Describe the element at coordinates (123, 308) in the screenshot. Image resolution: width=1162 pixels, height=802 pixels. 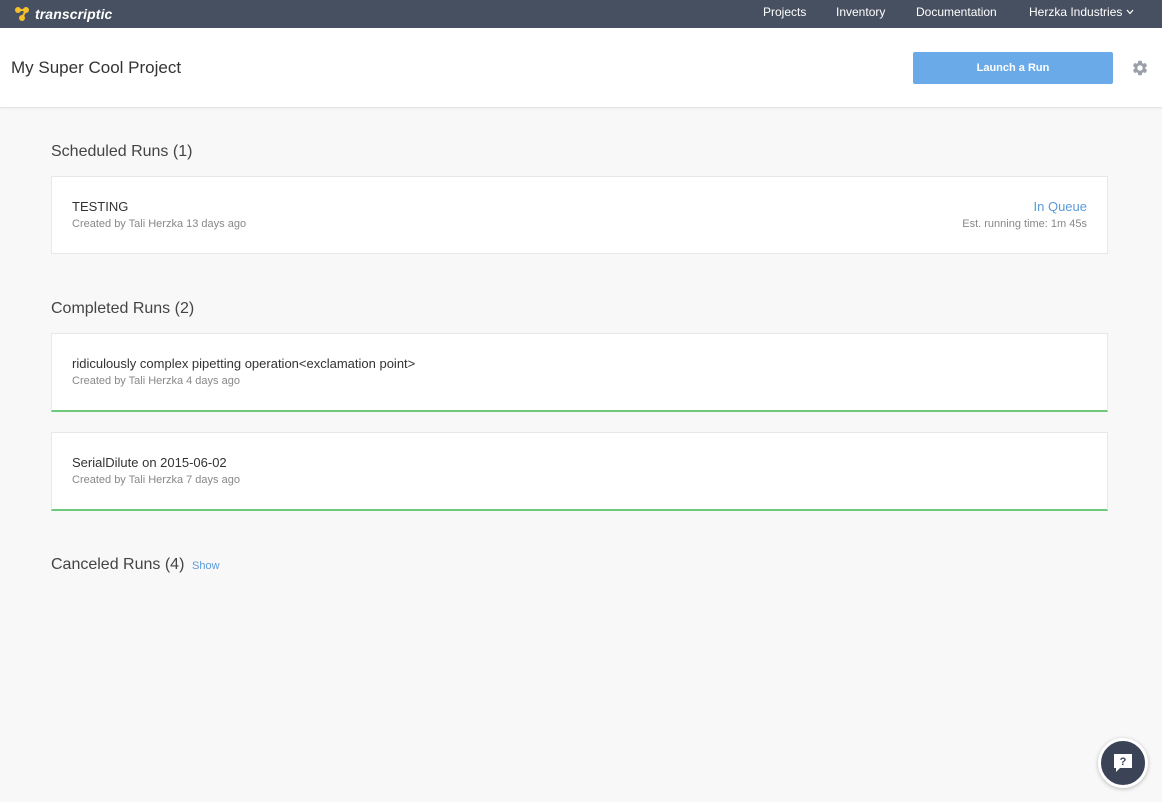
I see `completed-runs-title: Completed Runs (2)` at that location.